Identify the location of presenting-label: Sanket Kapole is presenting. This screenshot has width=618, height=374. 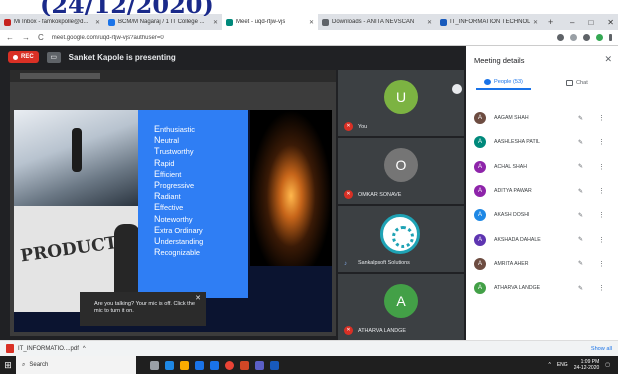
(122, 57).